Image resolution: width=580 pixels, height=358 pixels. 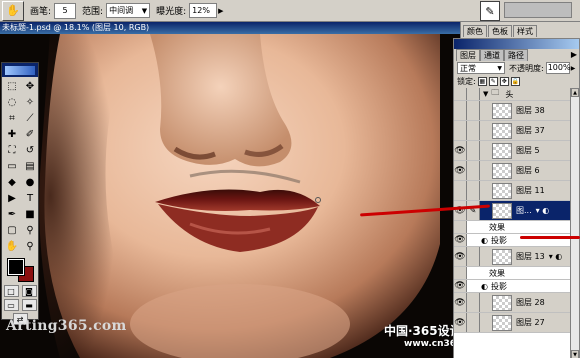 What do you see at coordinates (516, 257) in the screenshot?
I see `layer-row: 👁 图层 13 ▾ ◐` at bounding box center [516, 257].